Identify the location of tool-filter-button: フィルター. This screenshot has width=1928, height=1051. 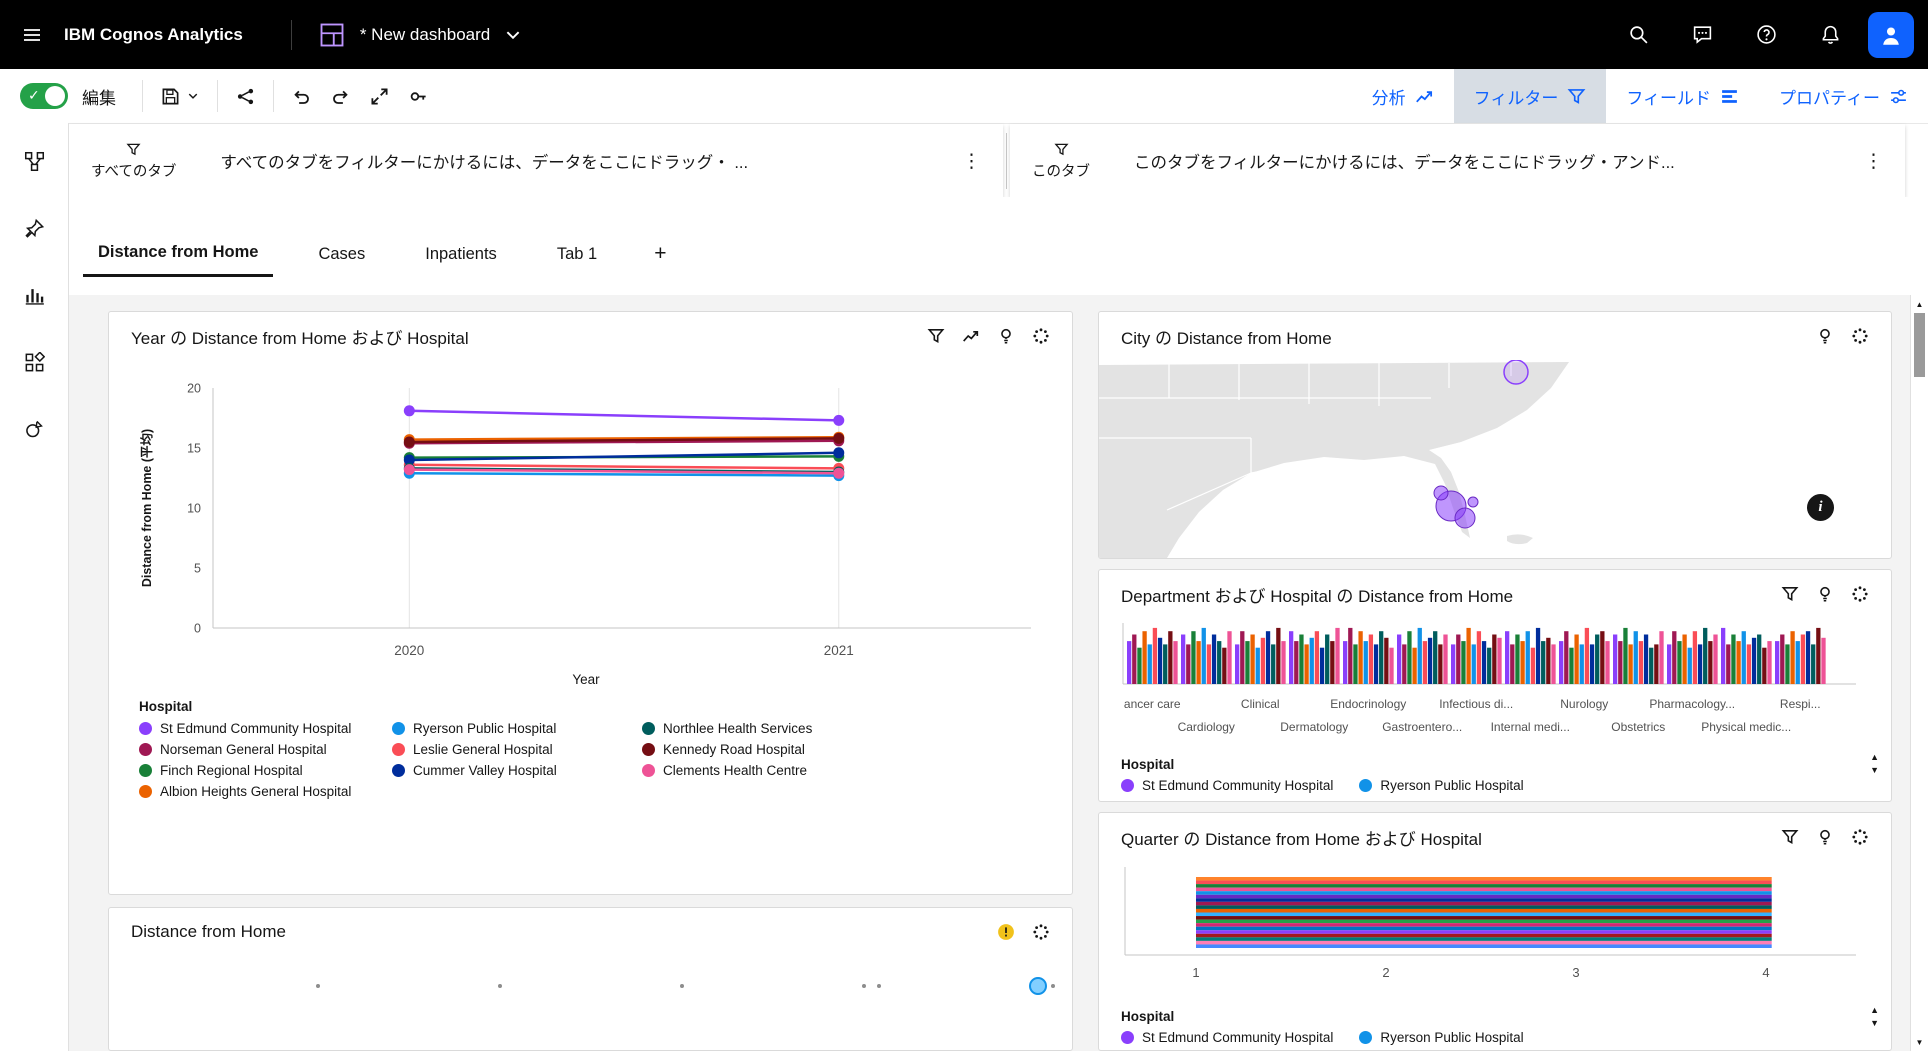
(1530, 96).